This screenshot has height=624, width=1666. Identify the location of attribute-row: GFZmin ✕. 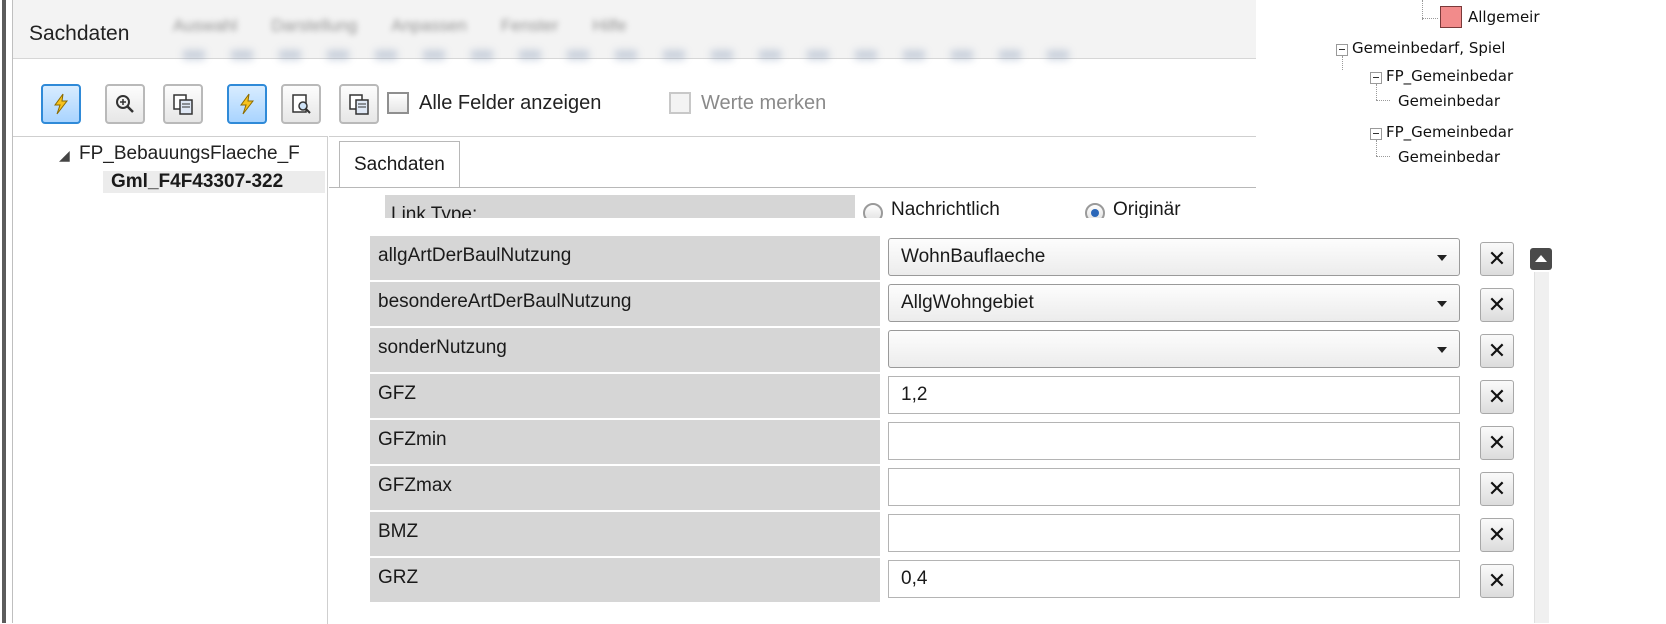
(951, 443).